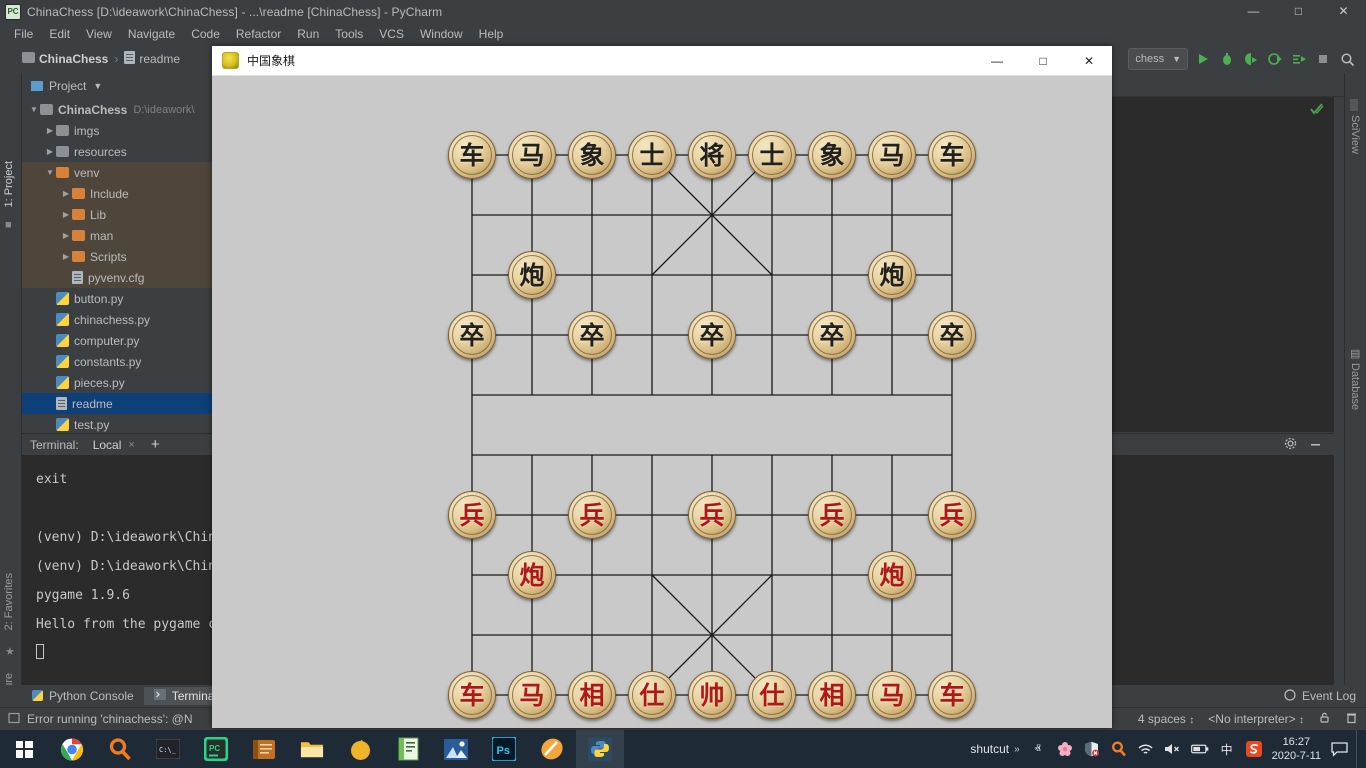 This screenshot has width=1366, height=768. Describe the element at coordinates (151, 34) in the screenshot. I see `menu-item-navigate: Navigate` at that location.